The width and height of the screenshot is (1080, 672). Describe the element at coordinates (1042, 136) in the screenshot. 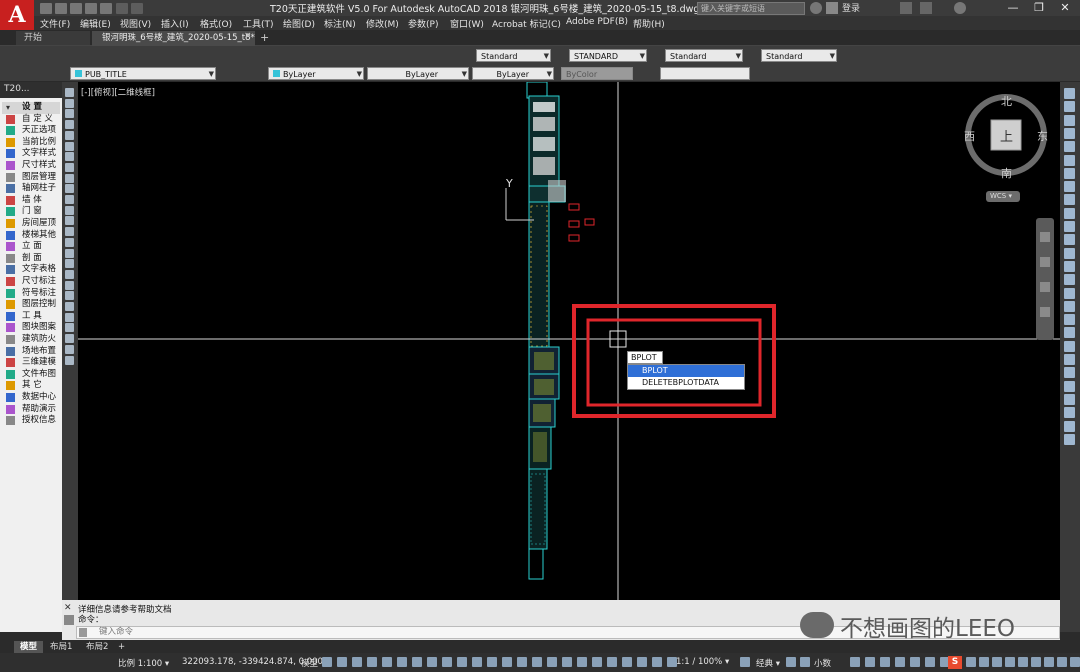

I see `compass-east: 东` at that location.